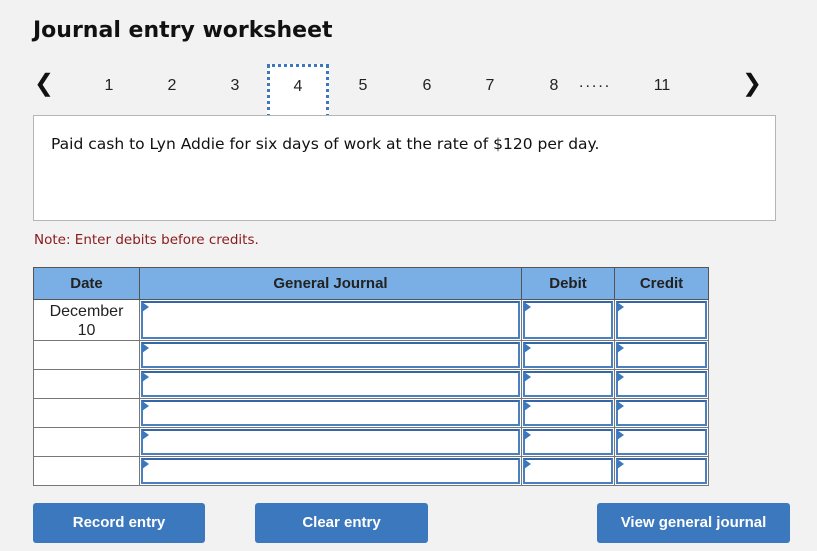 This screenshot has width=817, height=551. I want to click on table-header: Date General Journal Debit Credit, so click(371, 283).